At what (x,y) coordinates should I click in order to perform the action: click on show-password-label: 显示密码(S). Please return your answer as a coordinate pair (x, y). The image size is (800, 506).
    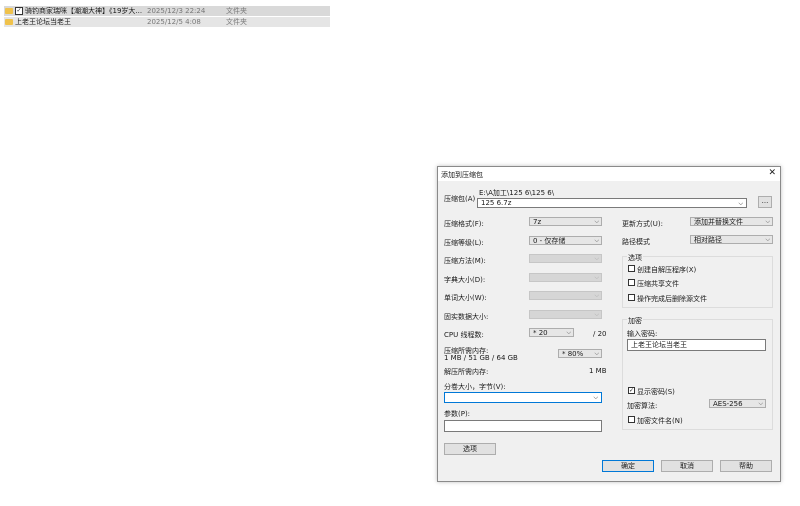
    Looking at the image, I should click on (656, 392).